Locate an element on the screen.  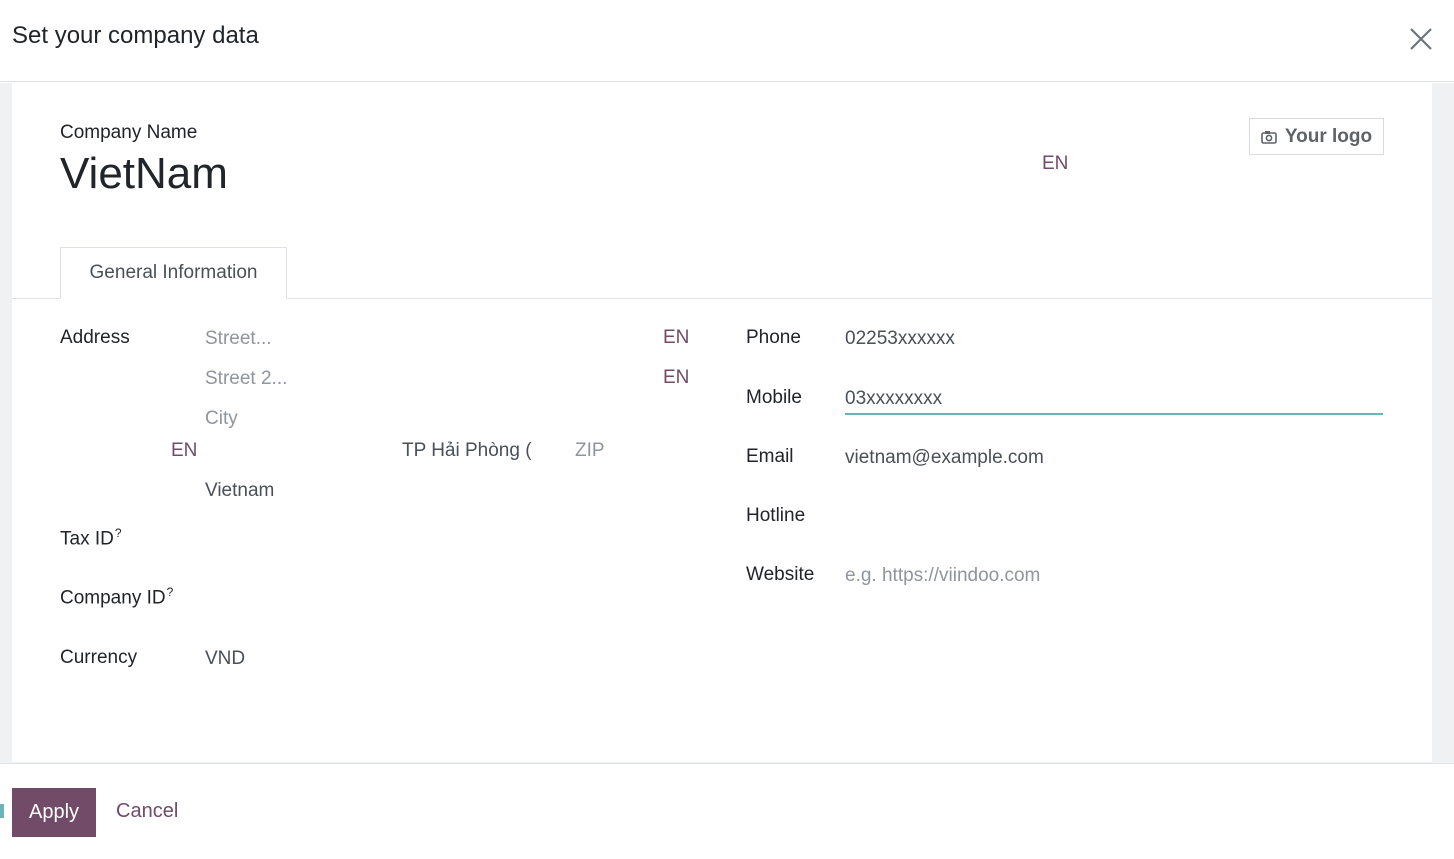
close-button is located at coordinates (1421, 39).